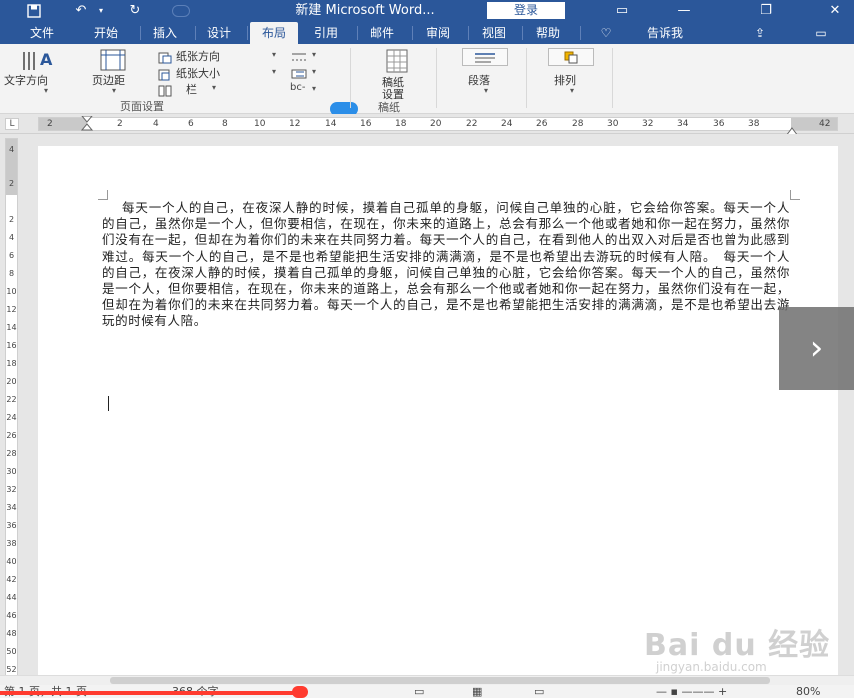 The width and height of the screenshot is (854, 698). Describe the element at coordinates (142, 106) in the screenshot. I see `page-setup-group-label: 页面设置` at that location.